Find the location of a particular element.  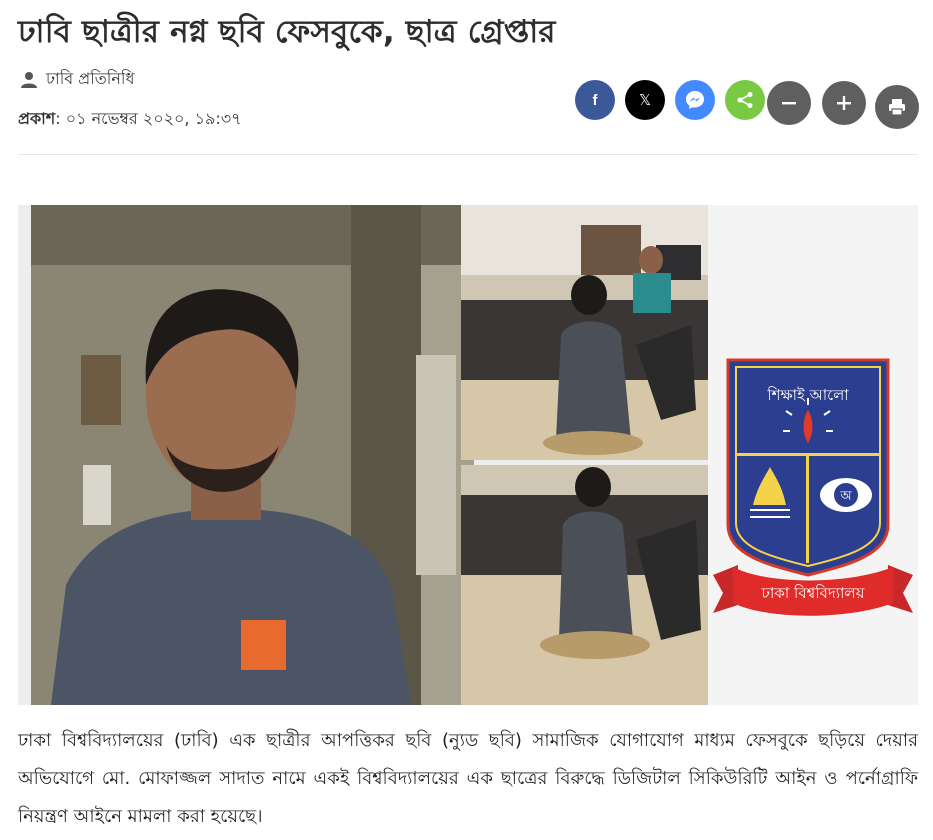

decrease-font-button is located at coordinates (789, 103).